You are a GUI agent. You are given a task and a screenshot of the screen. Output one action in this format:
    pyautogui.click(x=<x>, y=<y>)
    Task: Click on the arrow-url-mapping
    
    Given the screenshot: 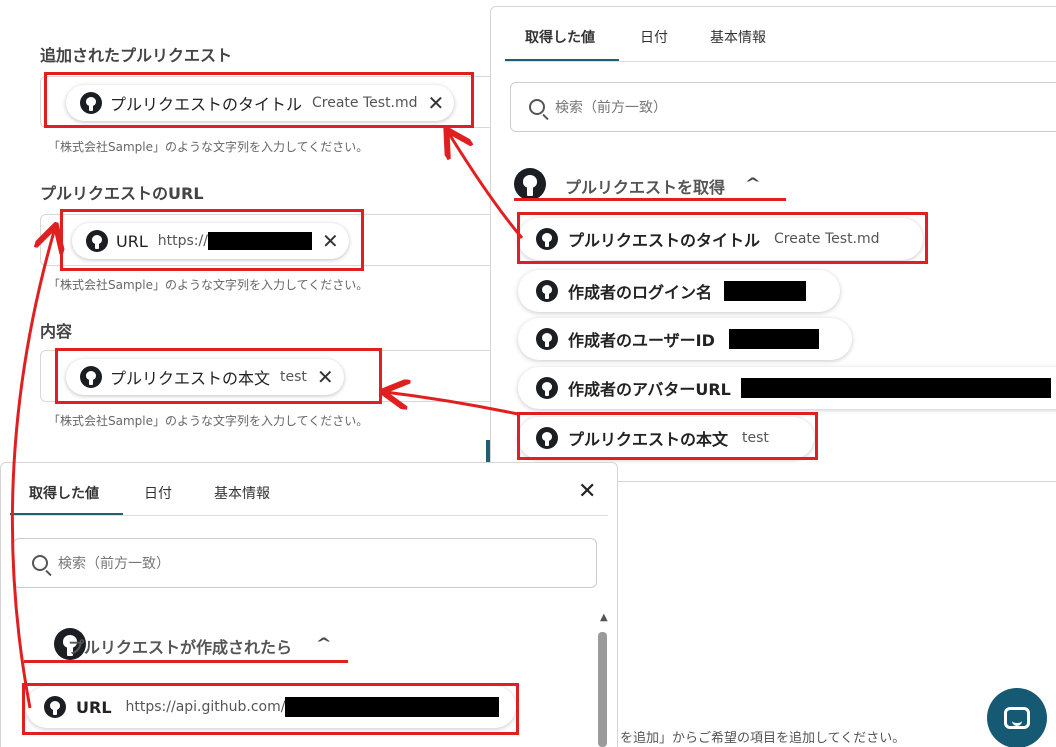 What is the action you would take?
    pyautogui.click(x=32, y=468)
    